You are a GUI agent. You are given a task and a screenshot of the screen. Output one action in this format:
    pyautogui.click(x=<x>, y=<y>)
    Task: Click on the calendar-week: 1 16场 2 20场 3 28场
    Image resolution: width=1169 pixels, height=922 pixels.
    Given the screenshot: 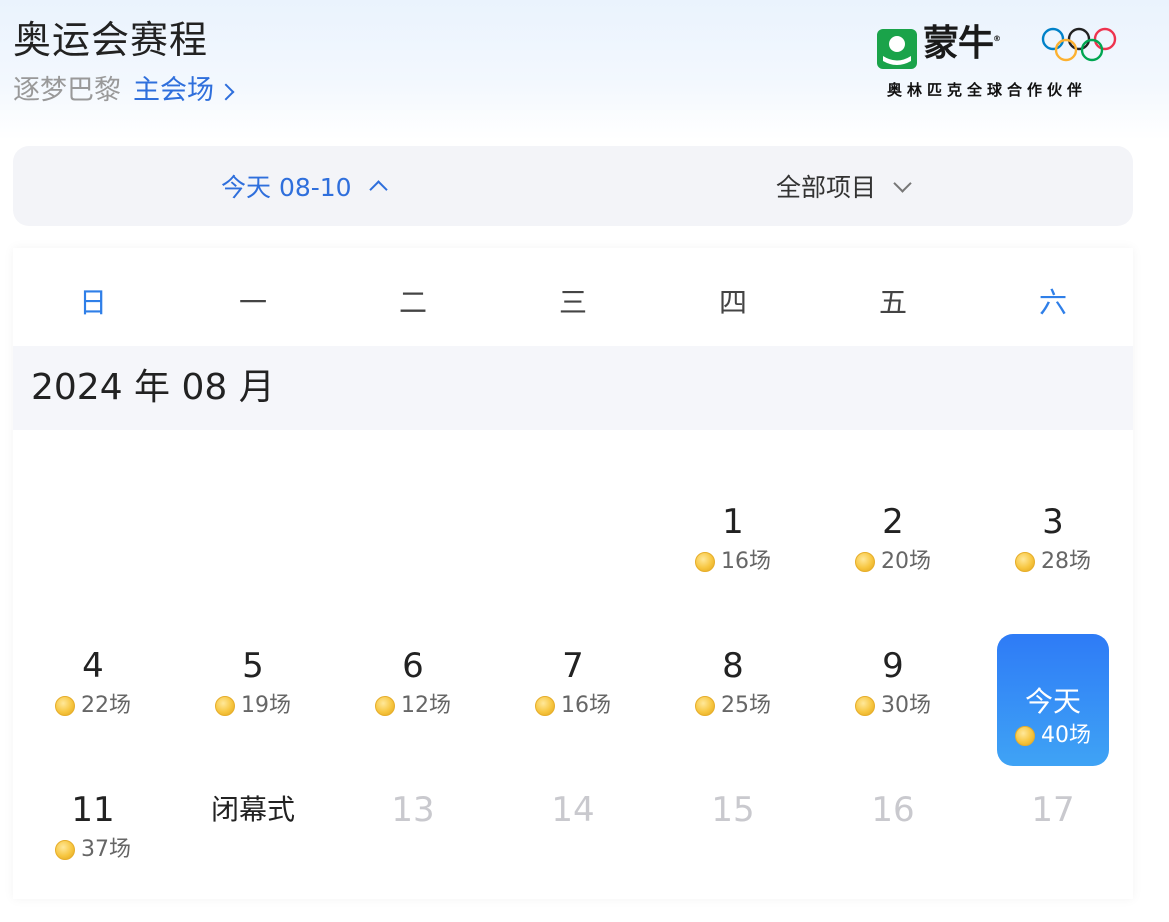 What is the action you would take?
    pyautogui.click(x=573, y=562)
    